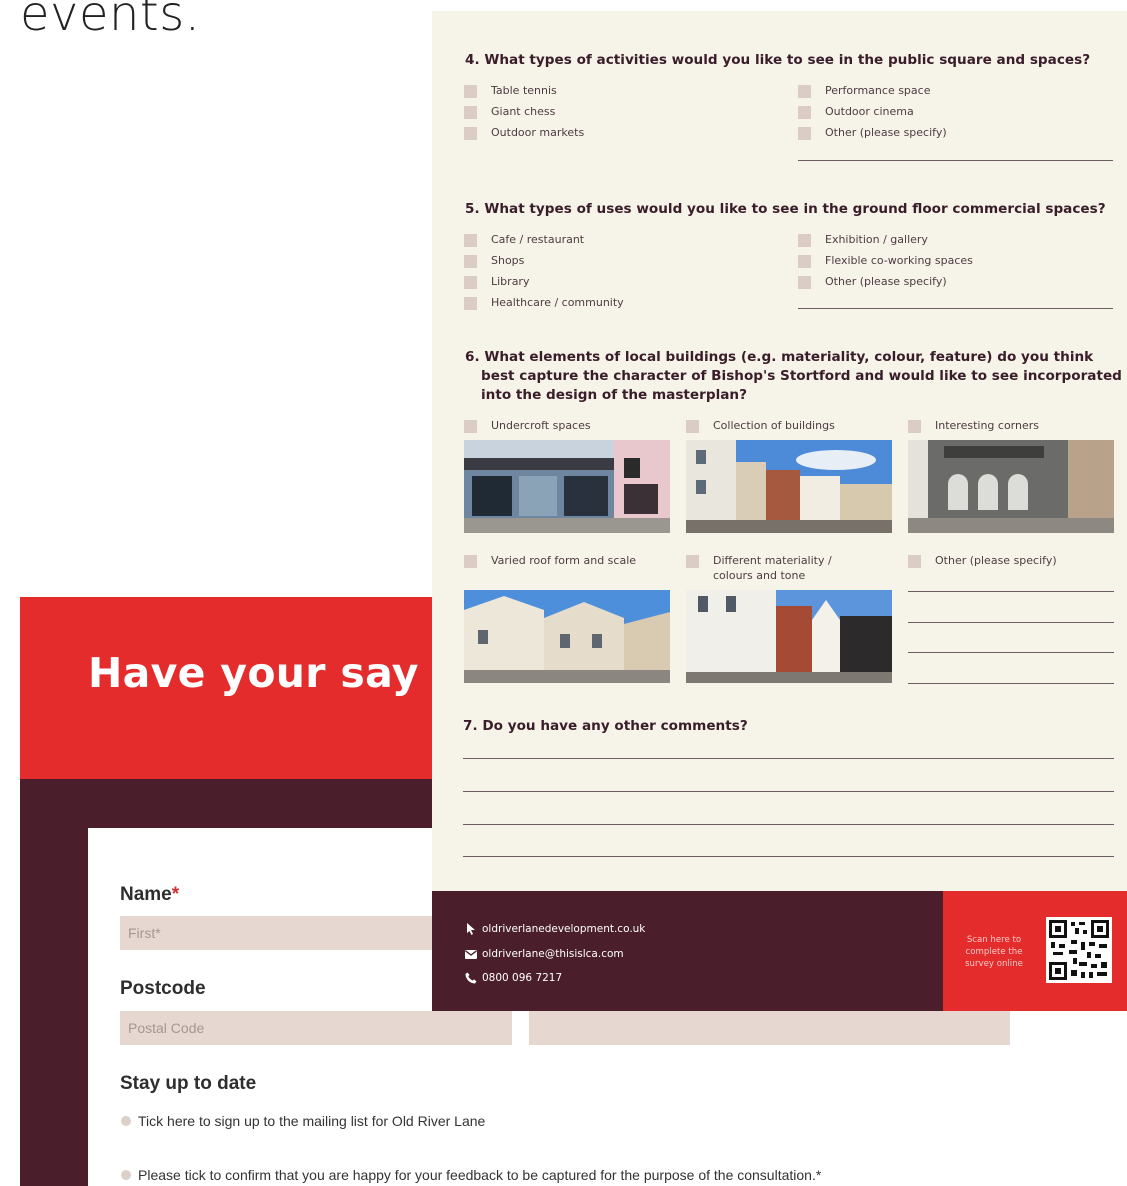 This screenshot has height=1186, width=1127. Describe the element at coordinates (856, 112) in the screenshot. I see `q4-option-outdoor-cinema: Outdoor cinema` at that location.